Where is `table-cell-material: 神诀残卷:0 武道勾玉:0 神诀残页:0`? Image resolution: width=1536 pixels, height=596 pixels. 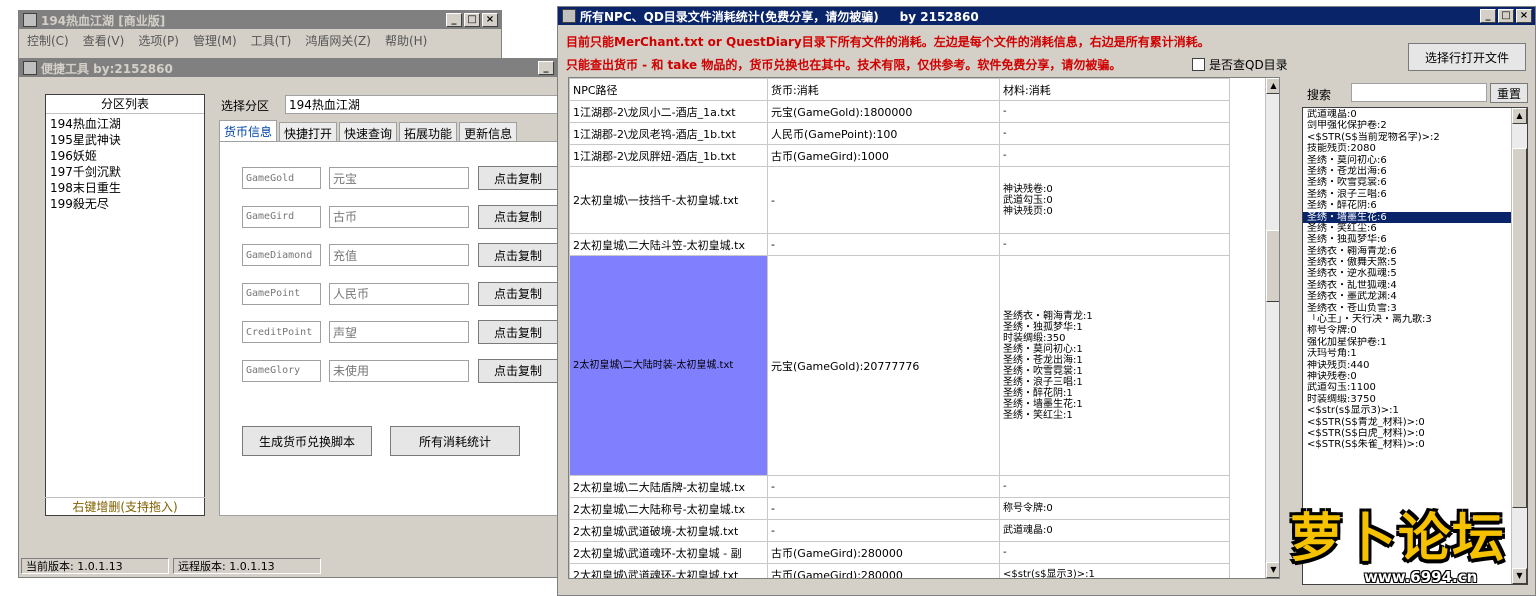 table-cell-material: 神诀残卷:0 武道勾玉:0 神诀残页:0 is located at coordinates (1114, 200).